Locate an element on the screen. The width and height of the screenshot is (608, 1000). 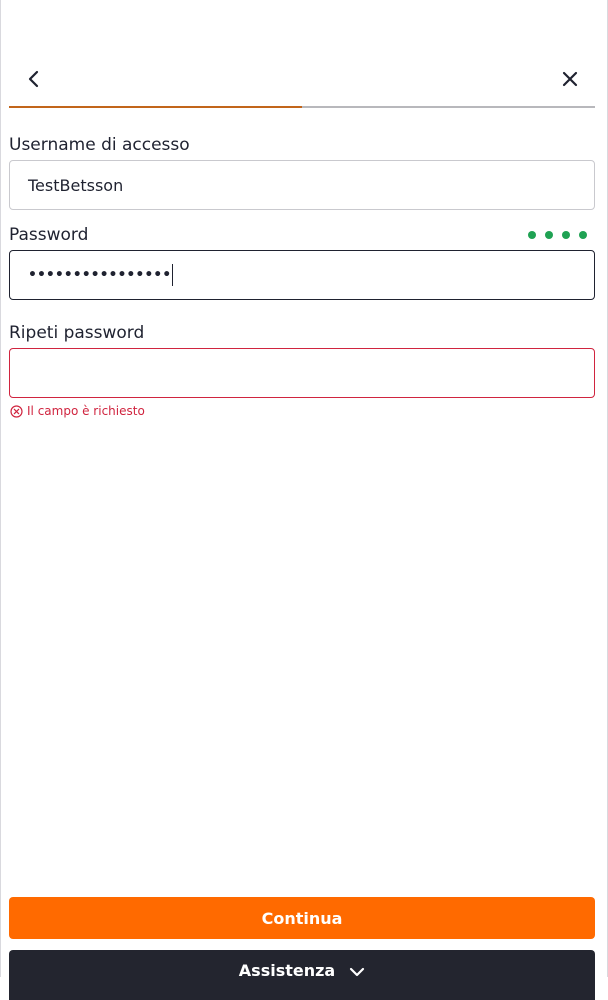
header is located at coordinates (302, 78).